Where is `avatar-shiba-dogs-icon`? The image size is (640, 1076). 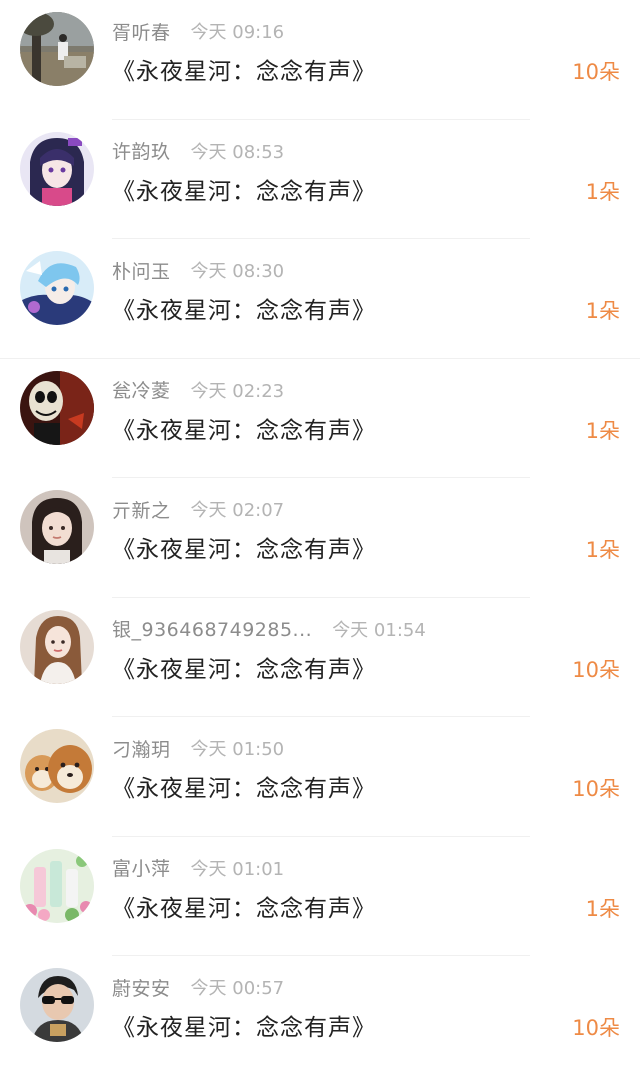 avatar-shiba-dogs-icon is located at coordinates (57, 766).